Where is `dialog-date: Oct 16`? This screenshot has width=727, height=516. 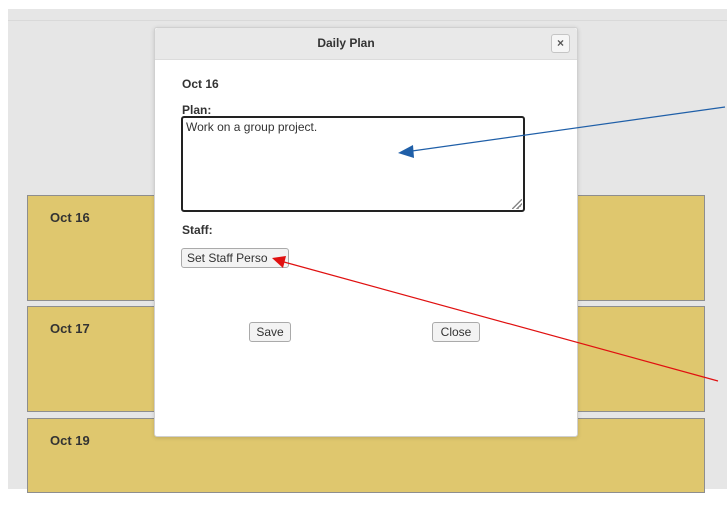 dialog-date: Oct 16 is located at coordinates (200, 84).